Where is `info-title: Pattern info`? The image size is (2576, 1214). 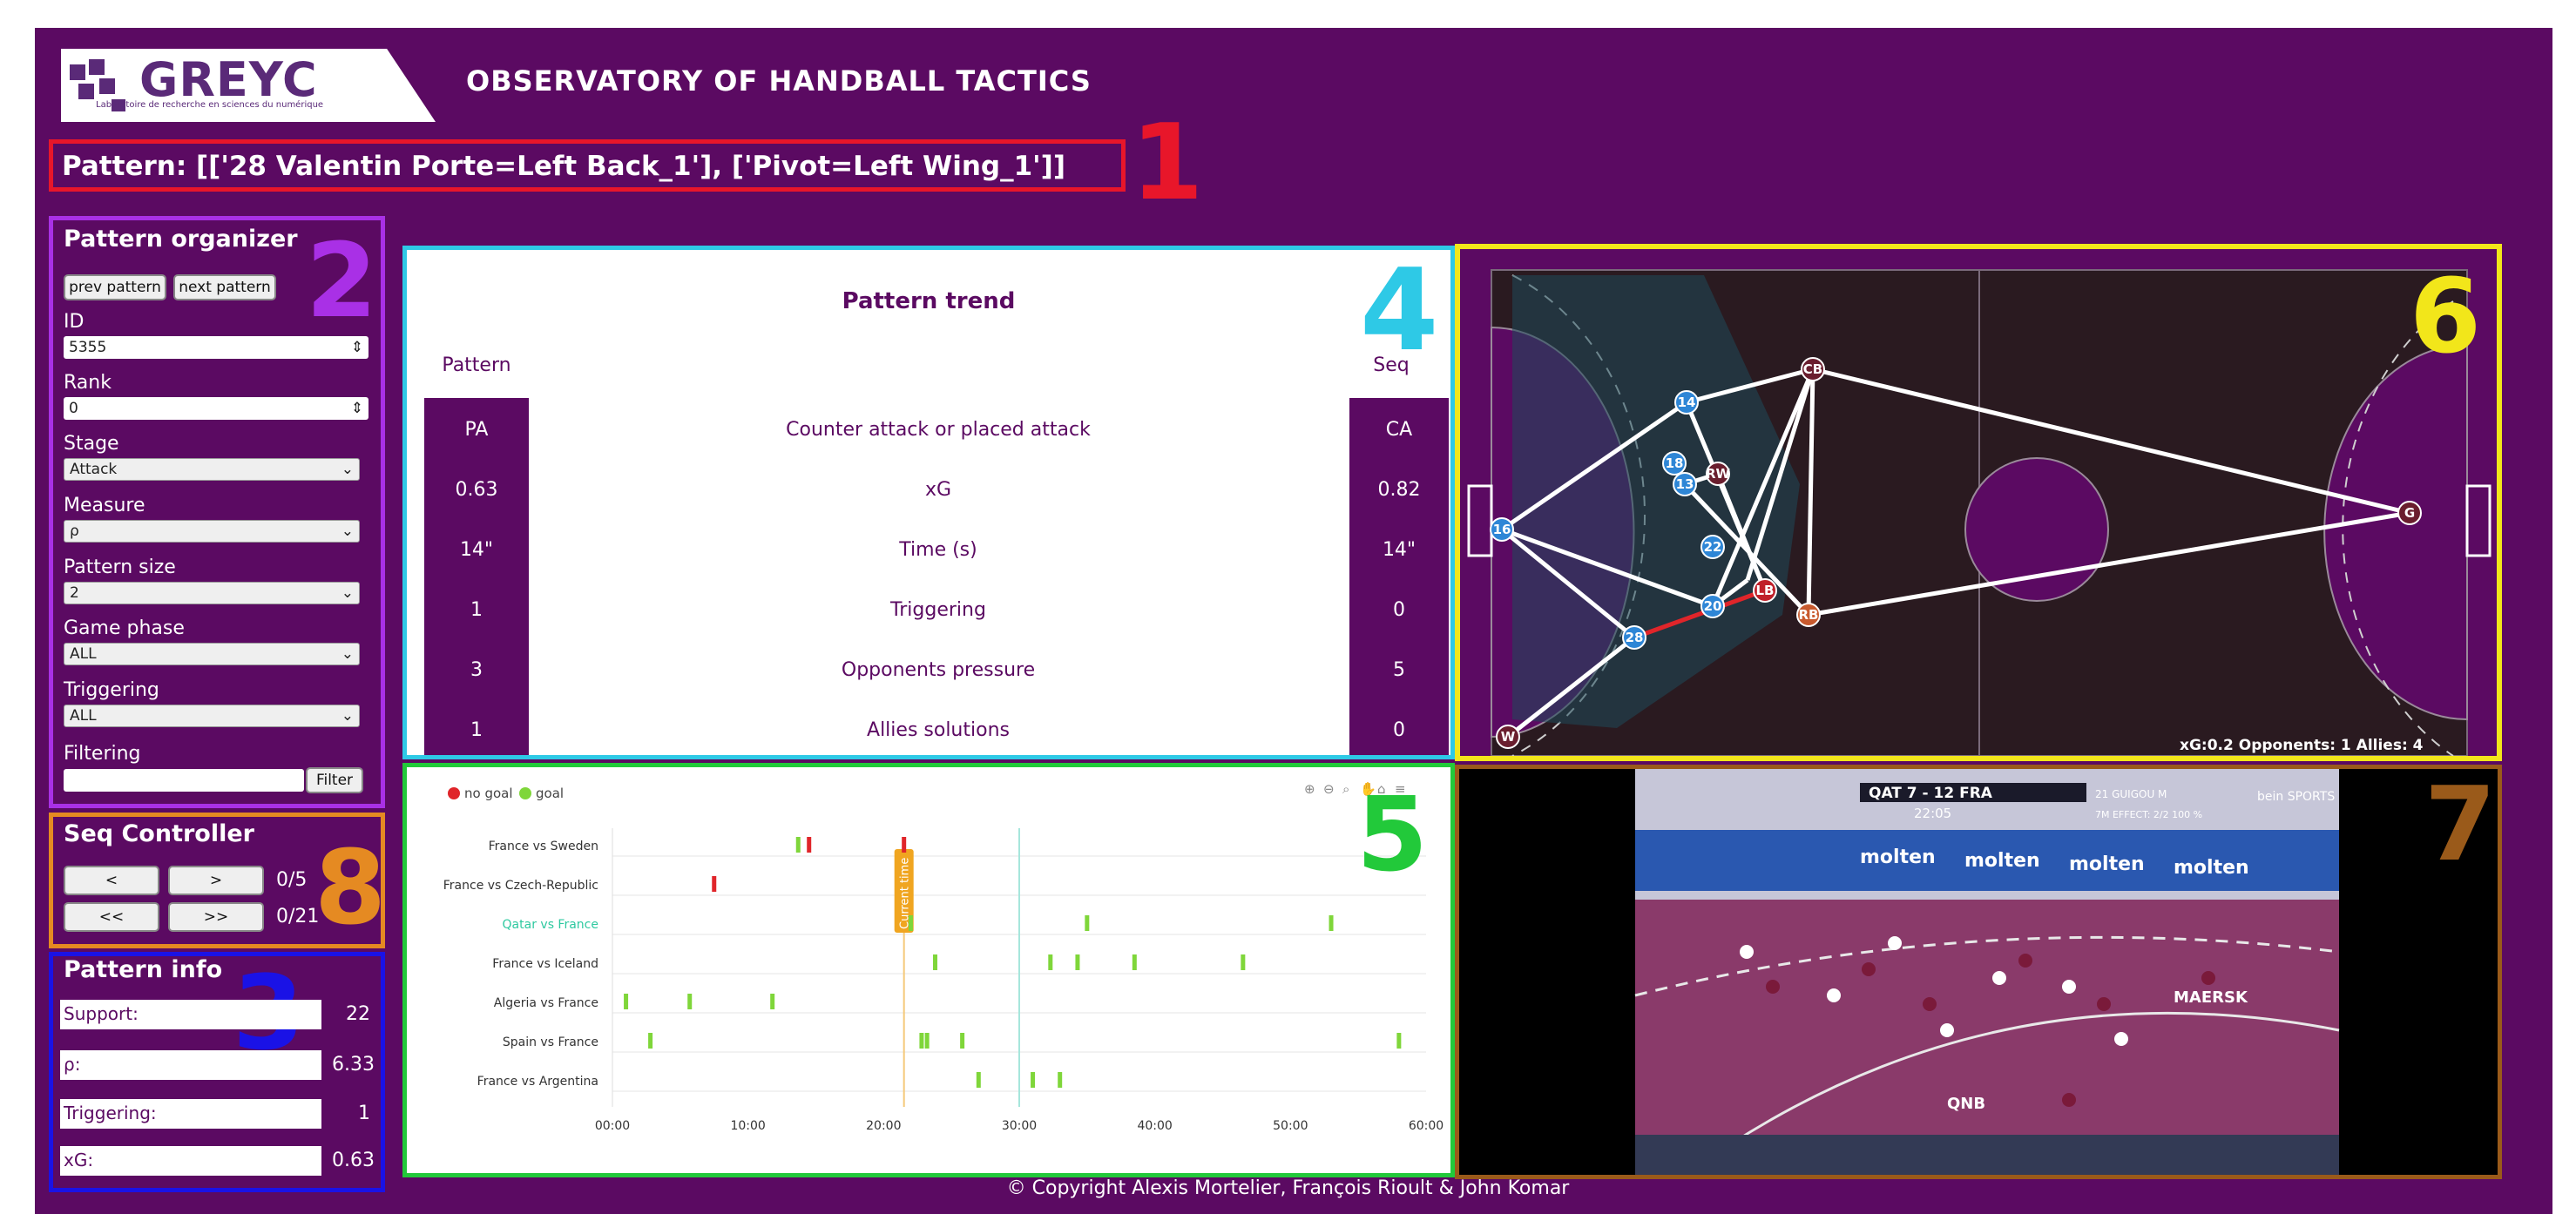 info-title: Pattern info is located at coordinates (143, 969).